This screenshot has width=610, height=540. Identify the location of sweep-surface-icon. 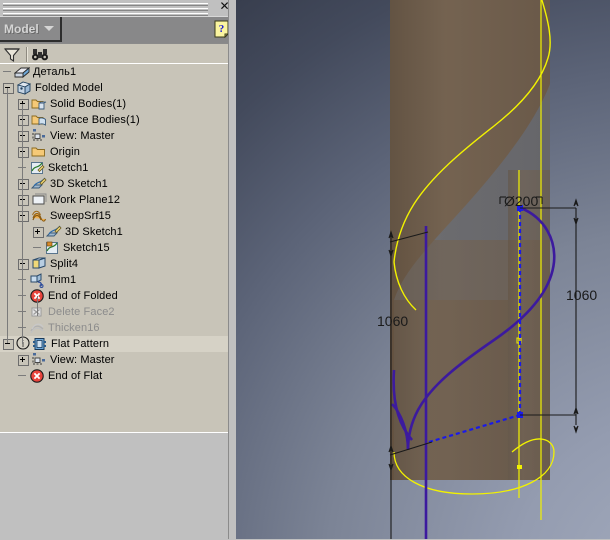
(39, 216).